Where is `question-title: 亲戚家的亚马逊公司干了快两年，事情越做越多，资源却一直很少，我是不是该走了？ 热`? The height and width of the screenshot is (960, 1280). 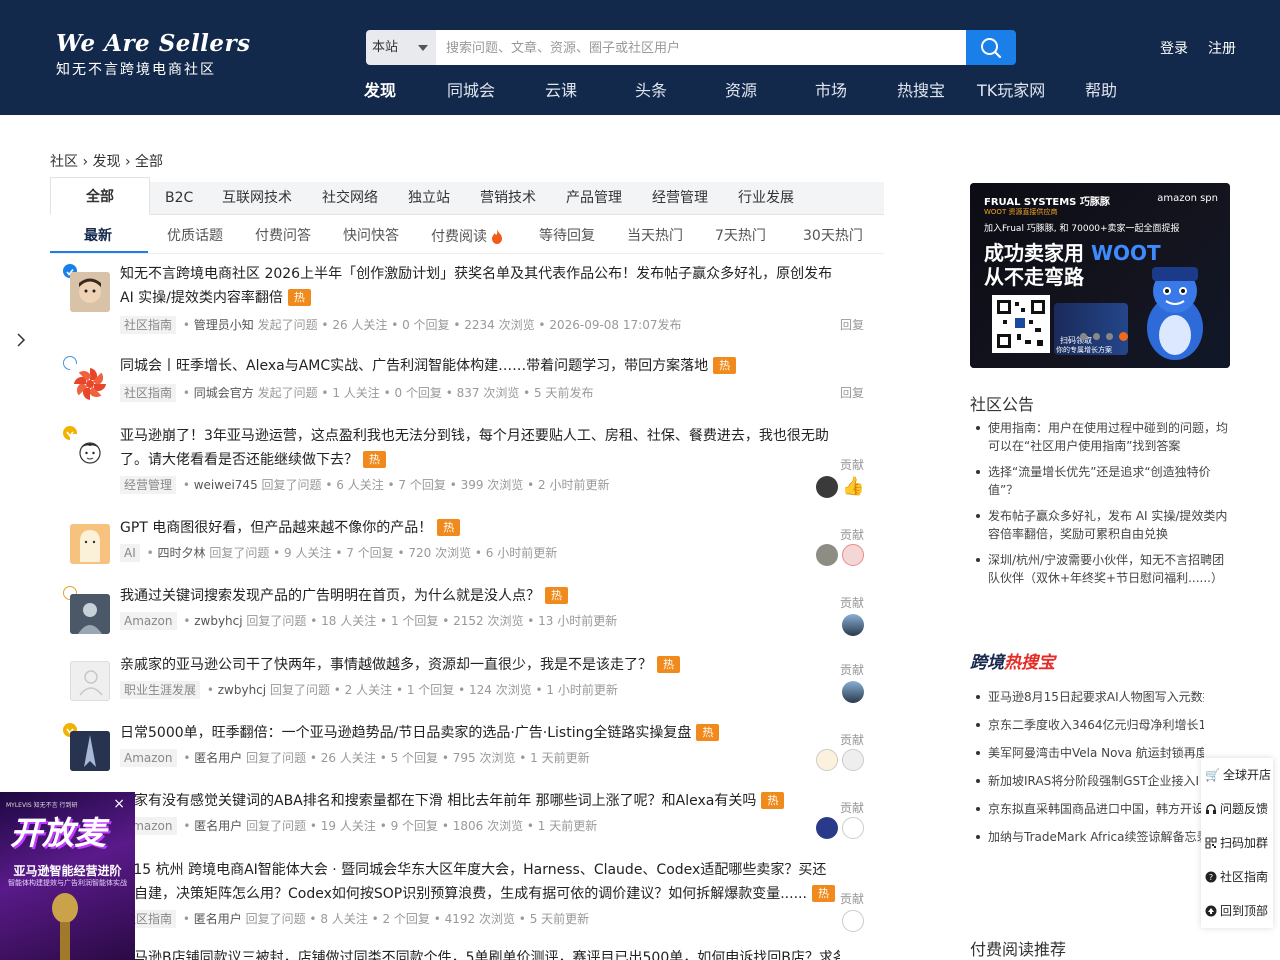 question-title: 亲戚家的亚马逊公司干了快两年，事情越做越多，资源却一直很少，我是不是该走了？ 热 is located at coordinates (480, 665).